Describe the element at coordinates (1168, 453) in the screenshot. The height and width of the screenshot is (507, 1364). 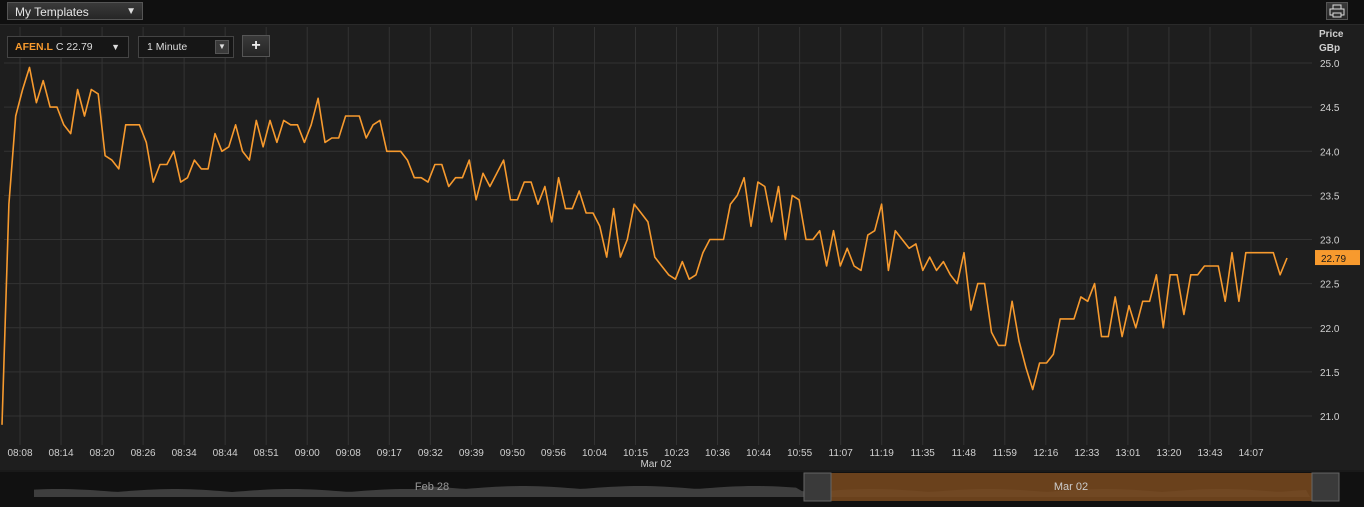
I see `x-tick-label: 13:20` at that location.